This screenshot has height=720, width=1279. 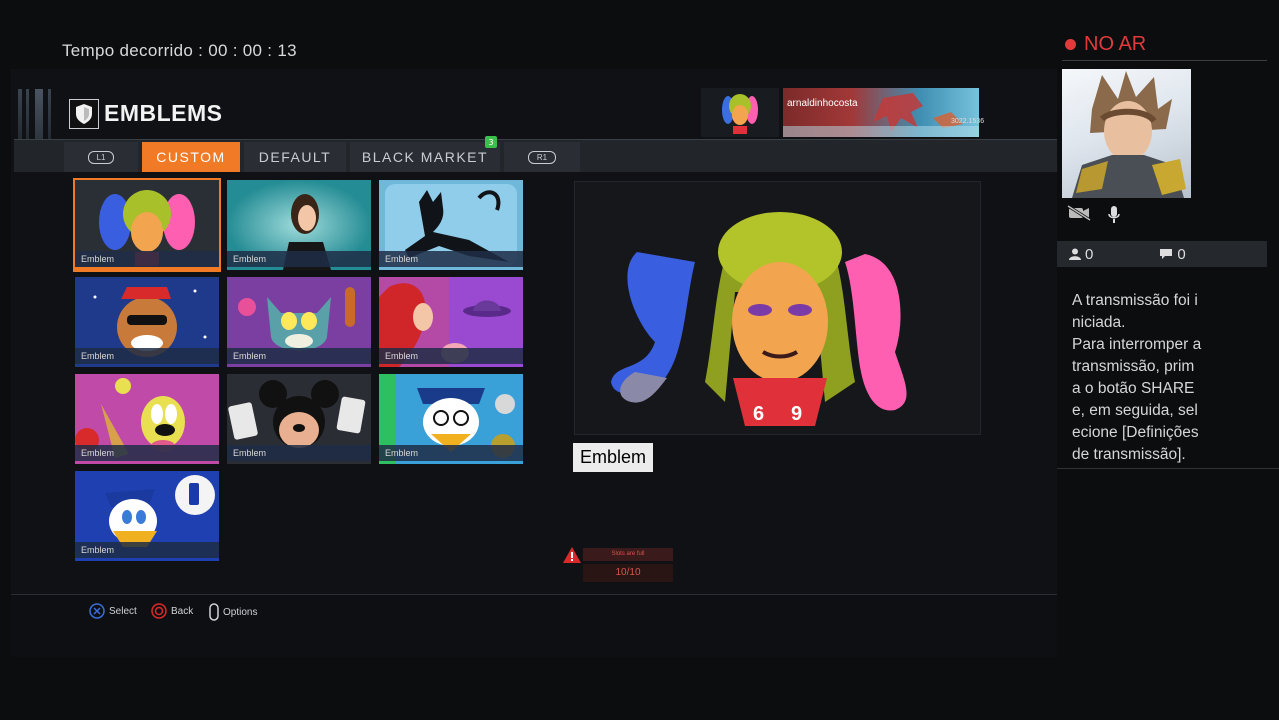 What do you see at coordinates (182, 611) in the screenshot?
I see `back-hint-label: Back` at bounding box center [182, 611].